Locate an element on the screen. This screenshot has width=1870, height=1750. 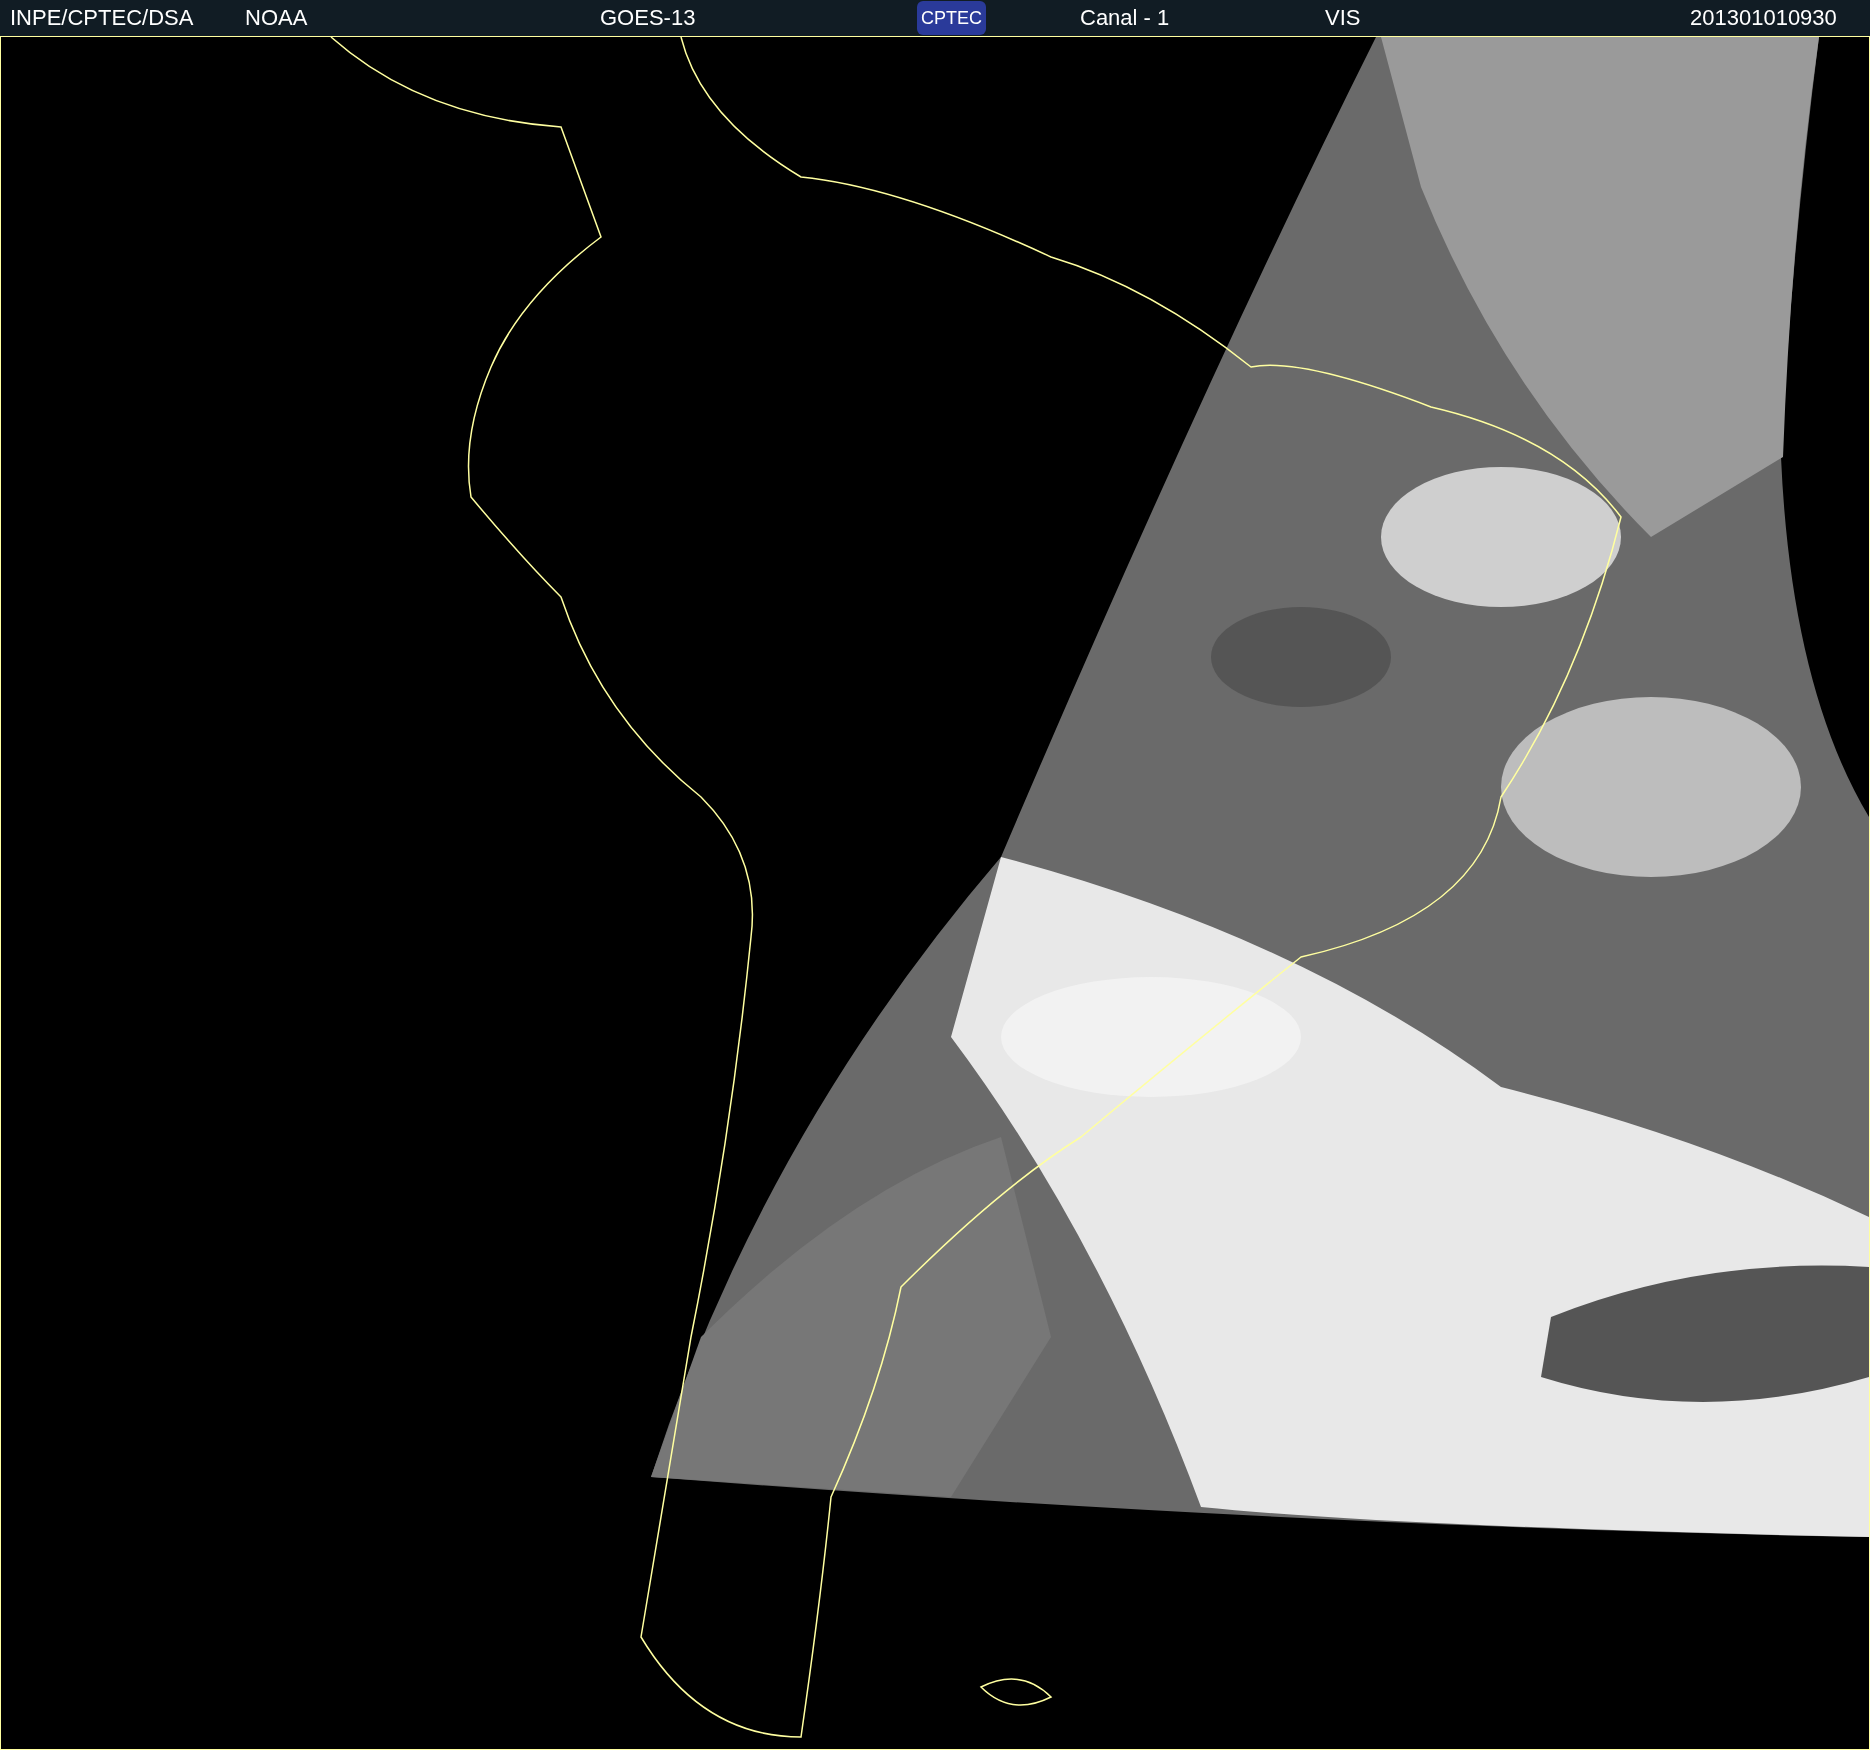
satellite-label: GOES-13 is located at coordinates (648, 18).